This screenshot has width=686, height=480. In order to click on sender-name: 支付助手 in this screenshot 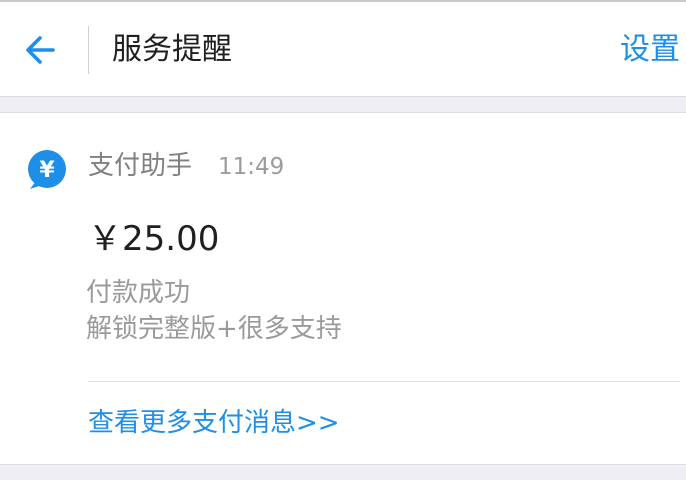, I will do `click(140, 166)`.